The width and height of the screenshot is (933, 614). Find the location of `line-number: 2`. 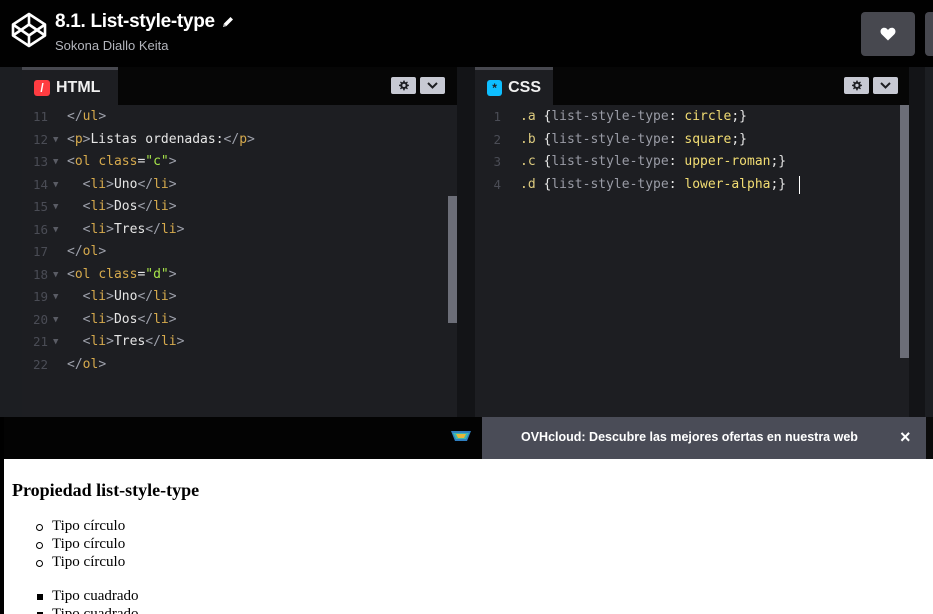

line-number: 2 is located at coordinates (497, 139).